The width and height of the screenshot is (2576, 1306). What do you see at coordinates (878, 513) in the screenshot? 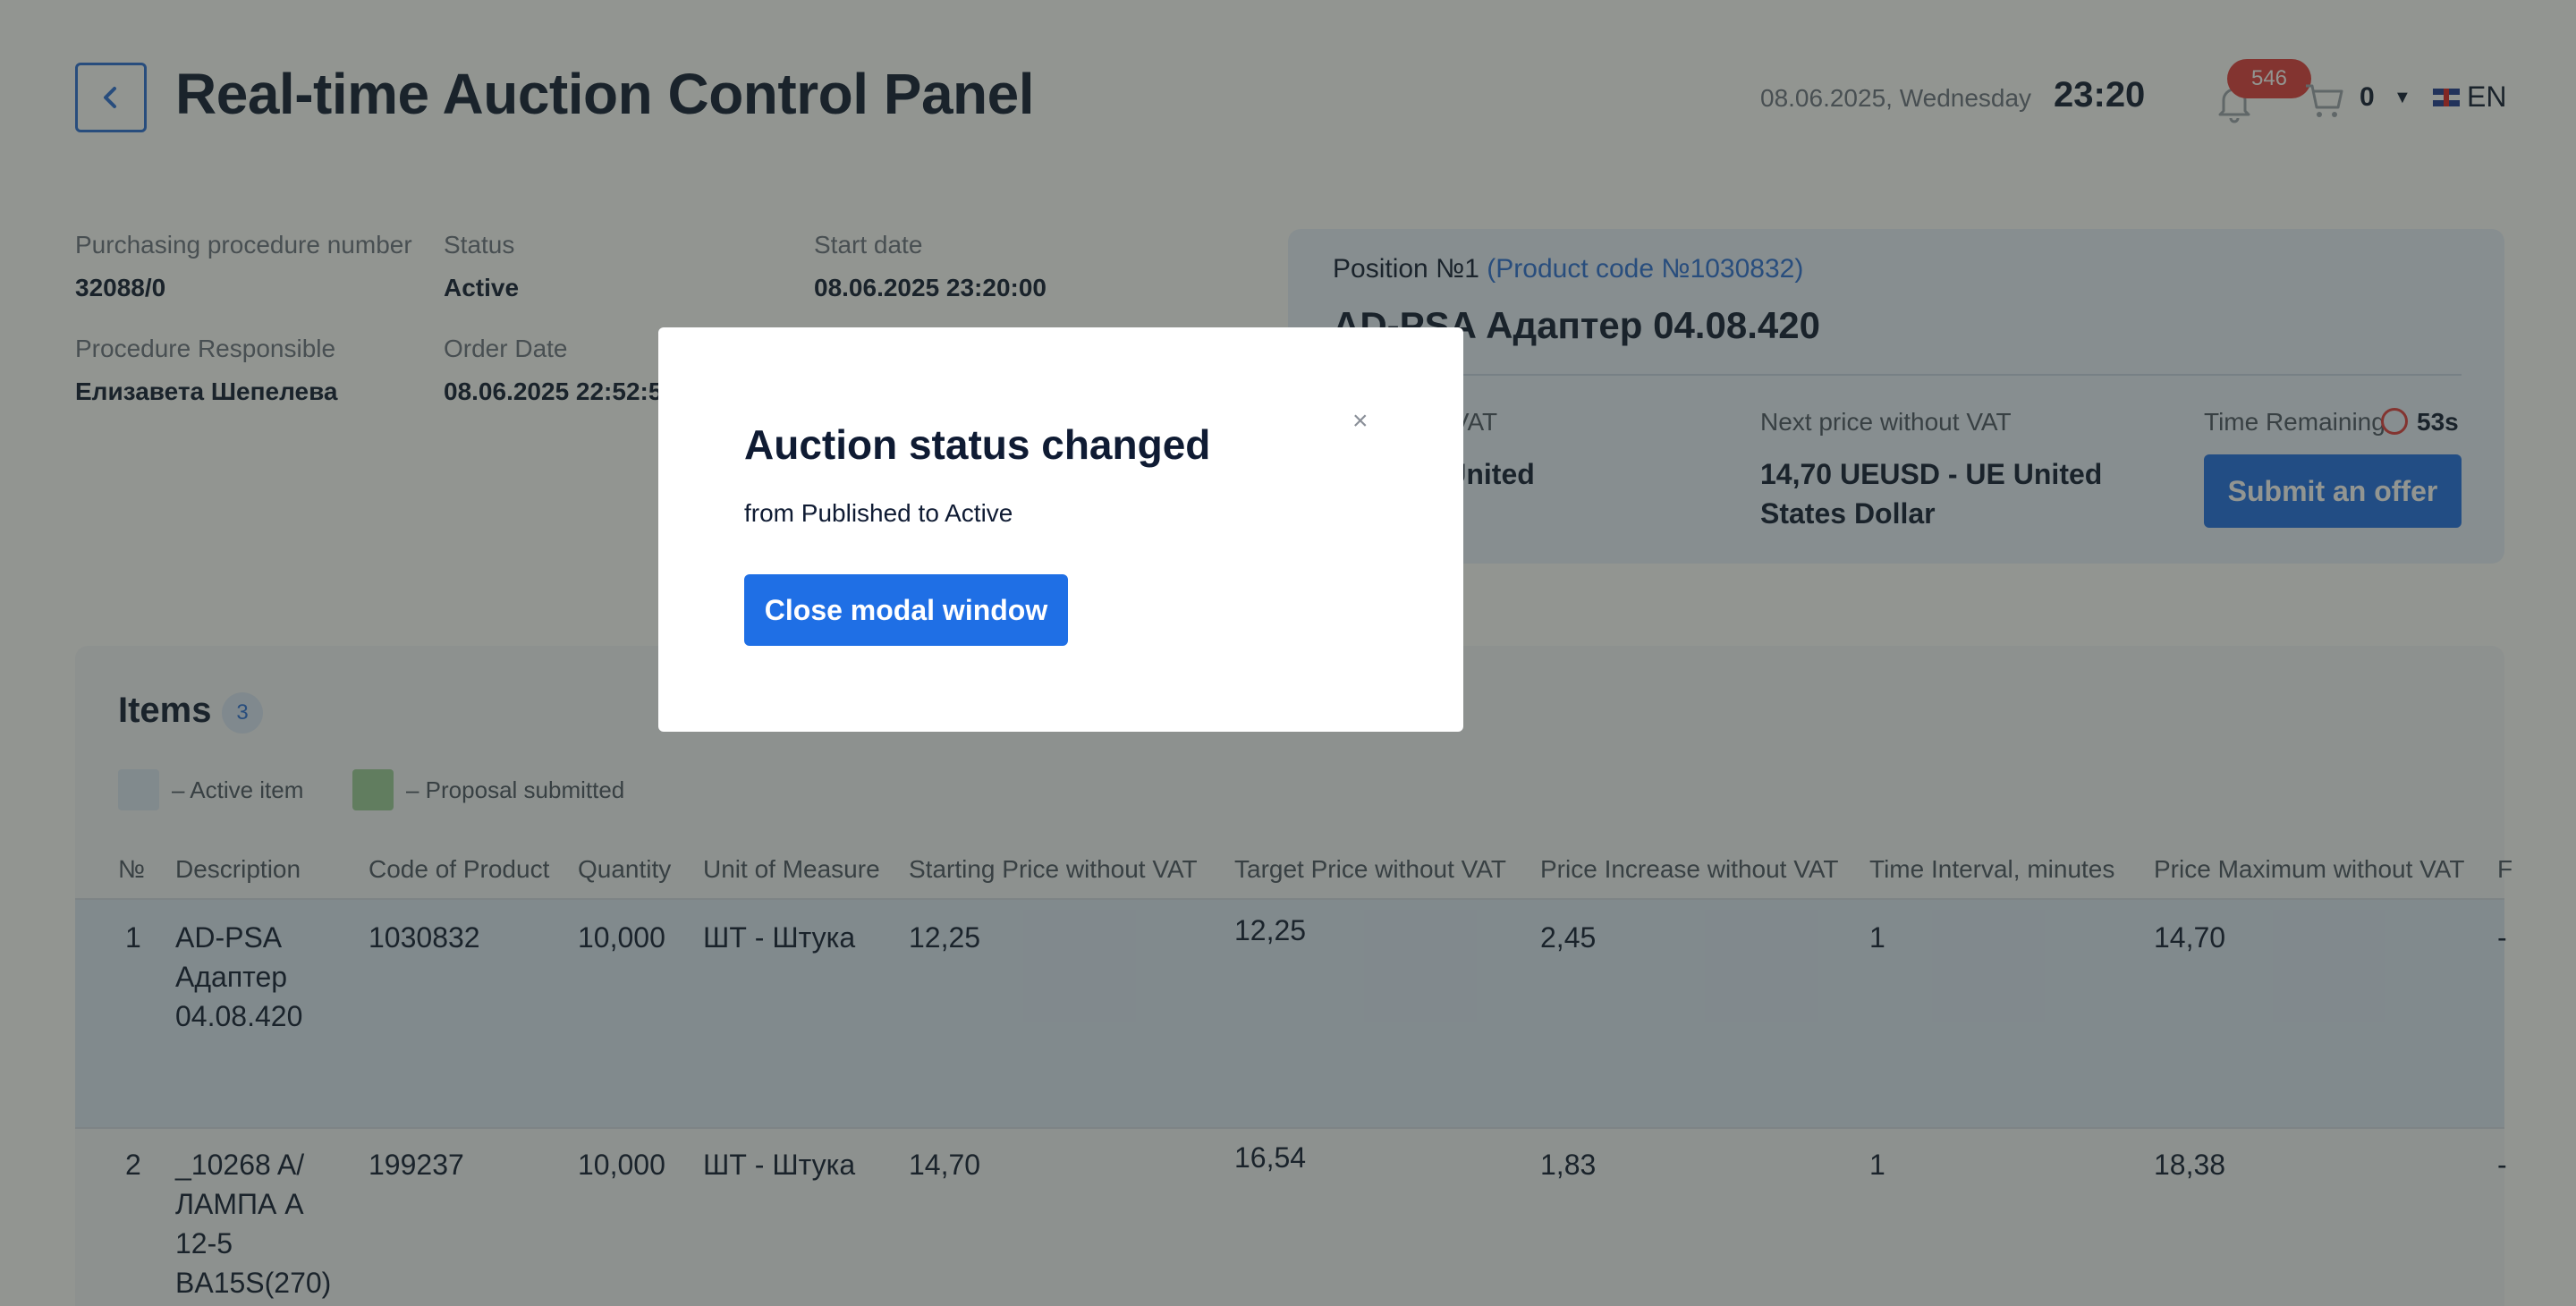
I see `modal-message: from Published to Active` at bounding box center [878, 513].